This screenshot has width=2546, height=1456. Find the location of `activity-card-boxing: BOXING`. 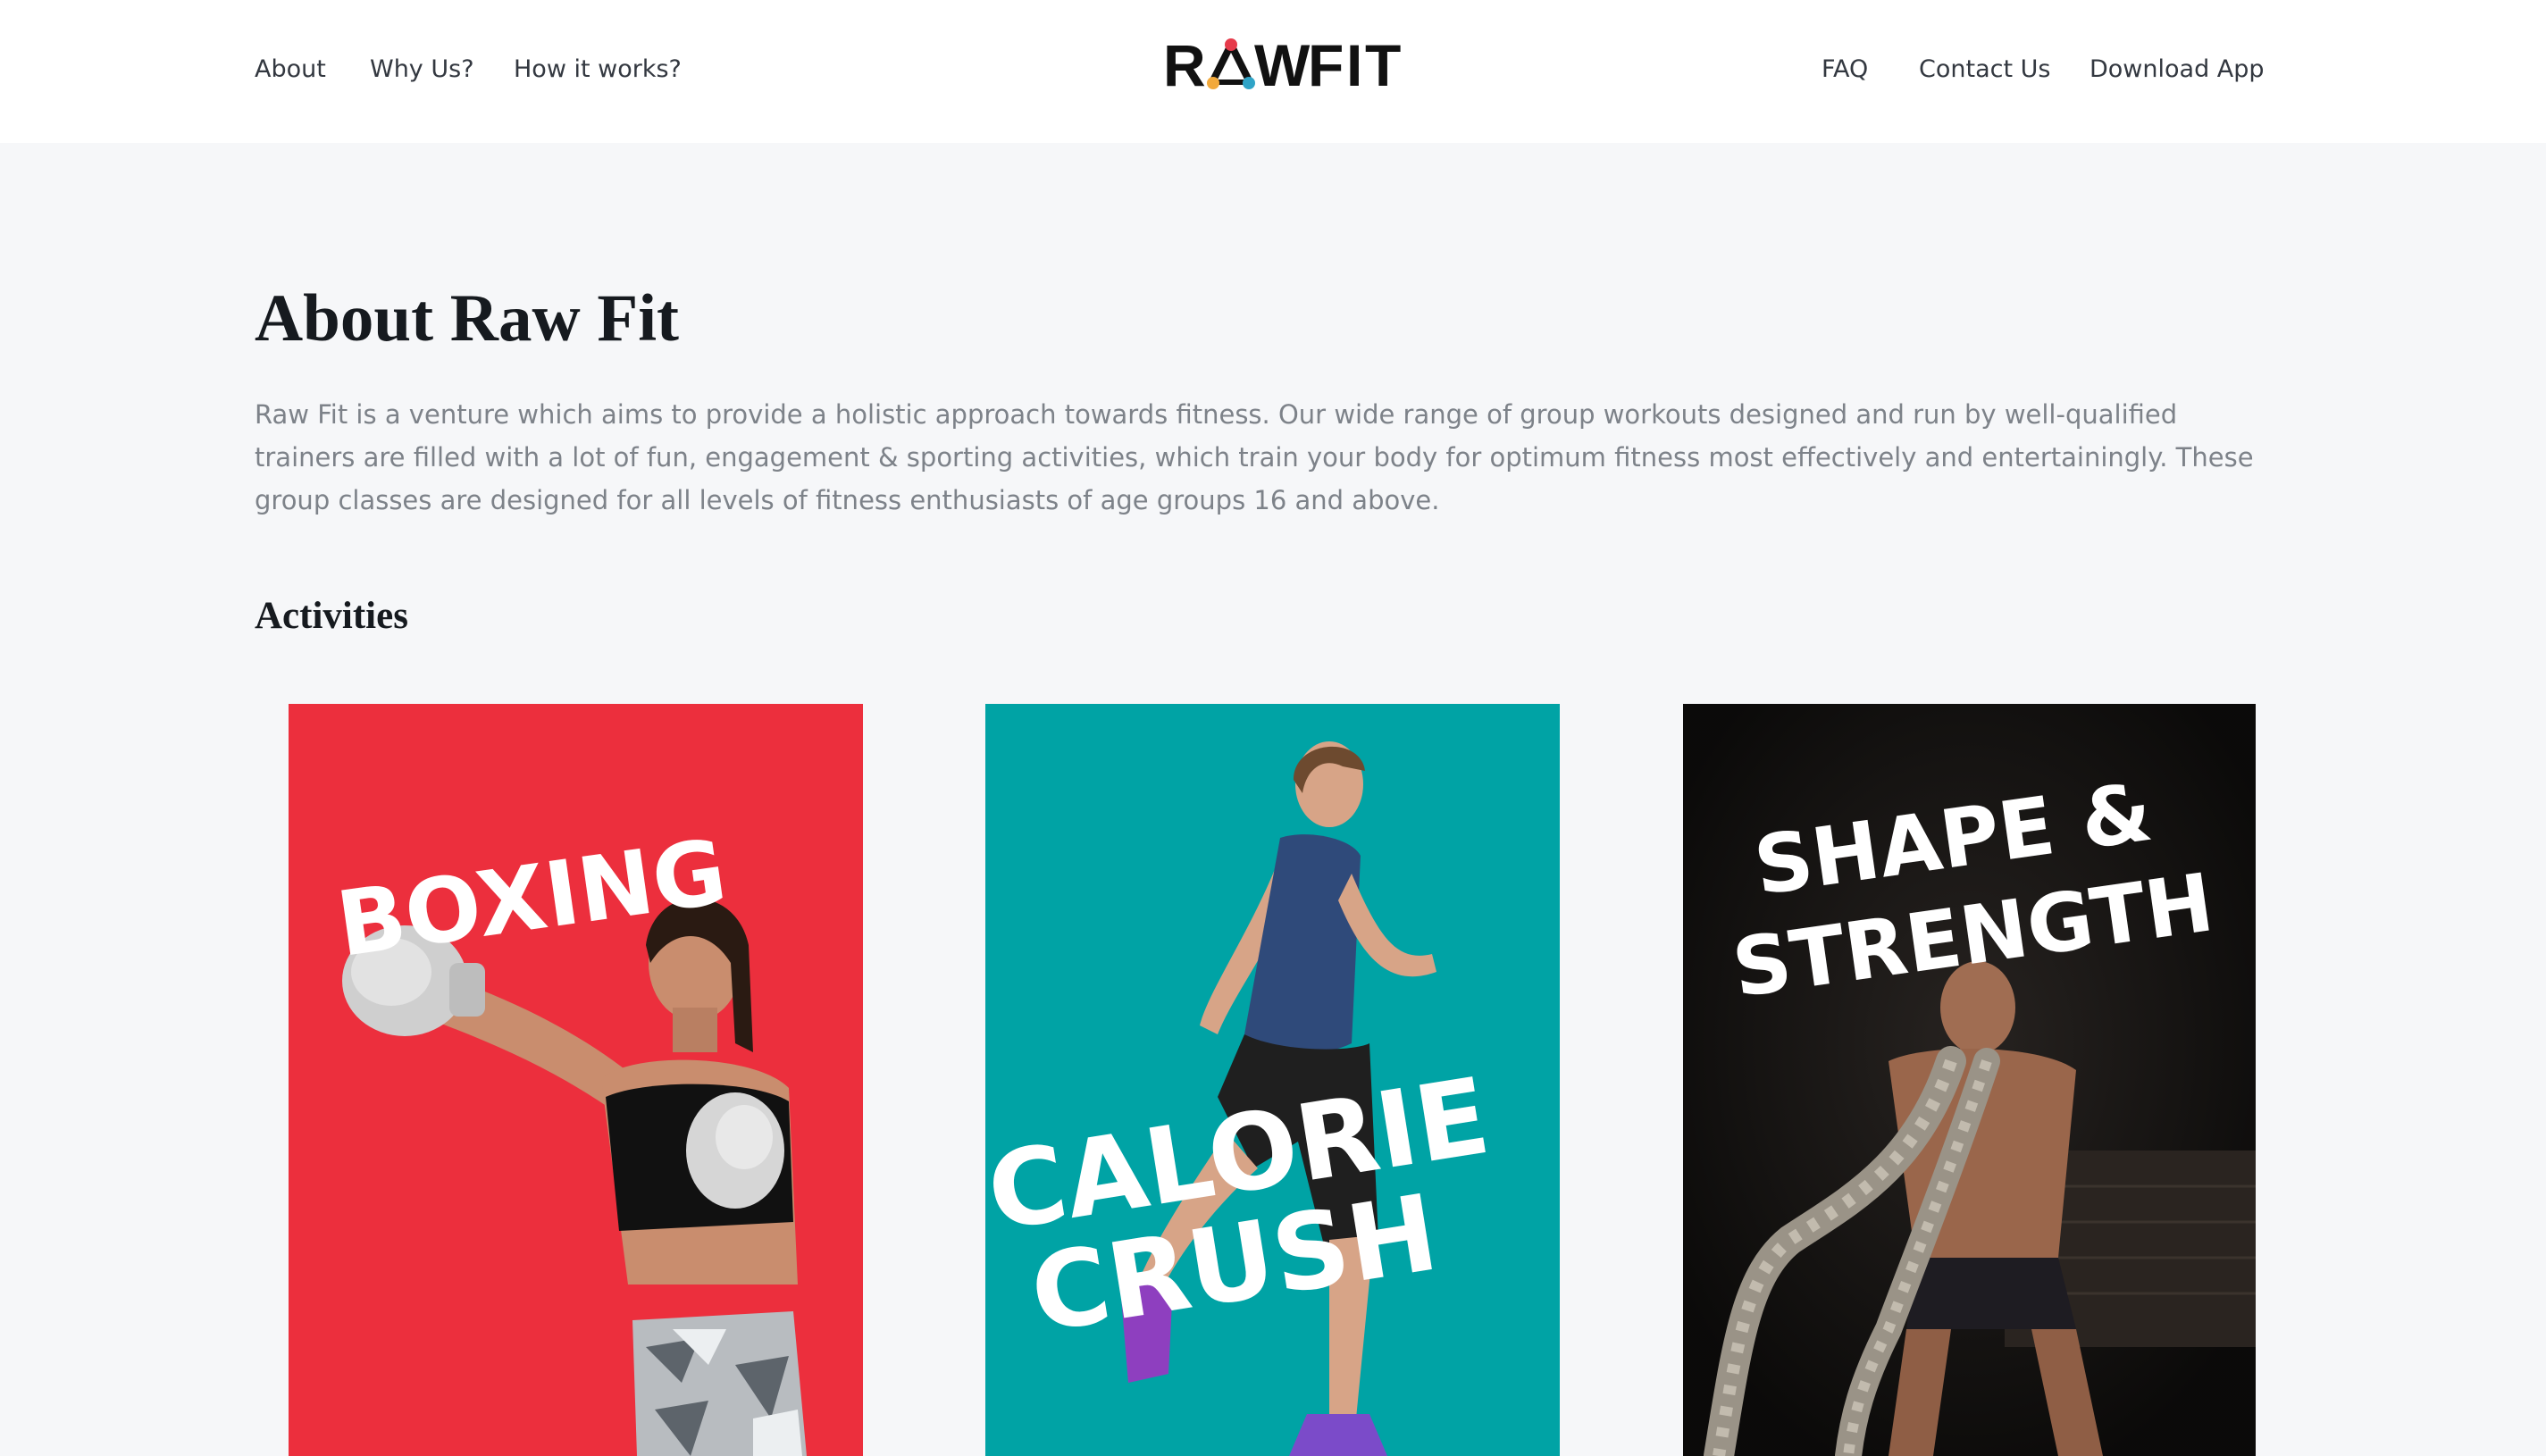

activity-card-boxing: BOXING is located at coordinates (576, 1080).